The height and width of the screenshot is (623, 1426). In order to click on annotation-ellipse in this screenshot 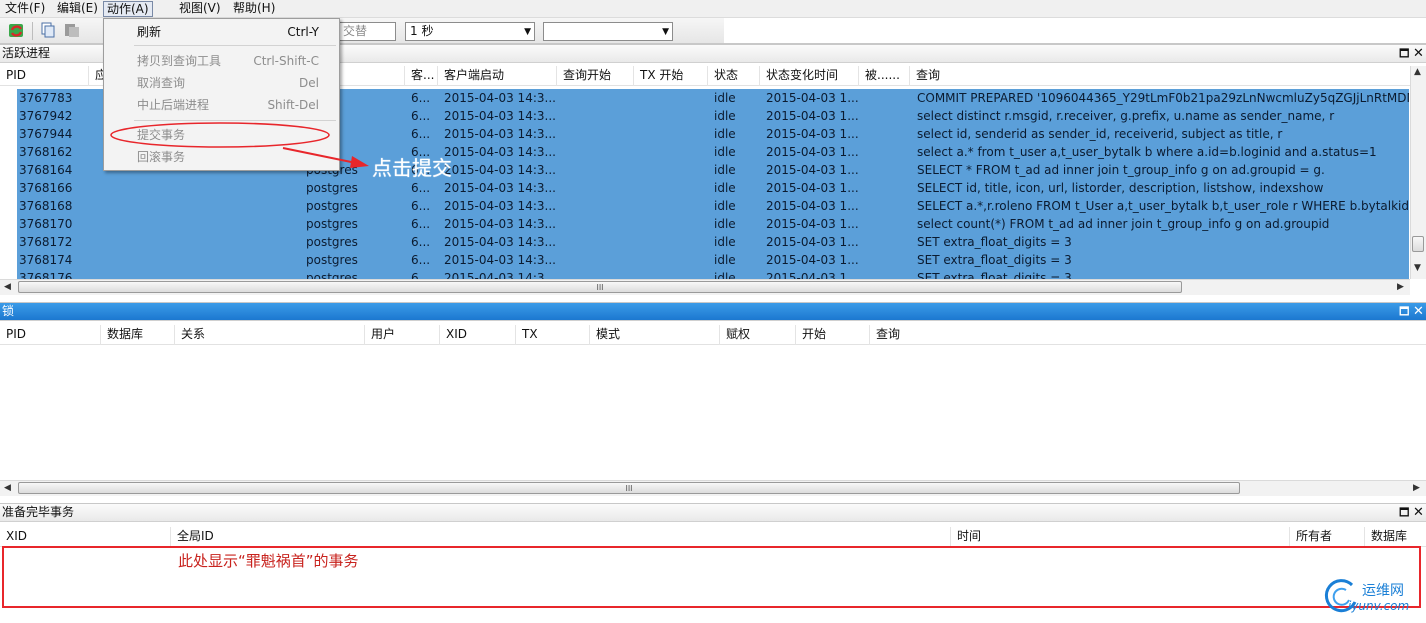, I will do `click(220, 135)`.